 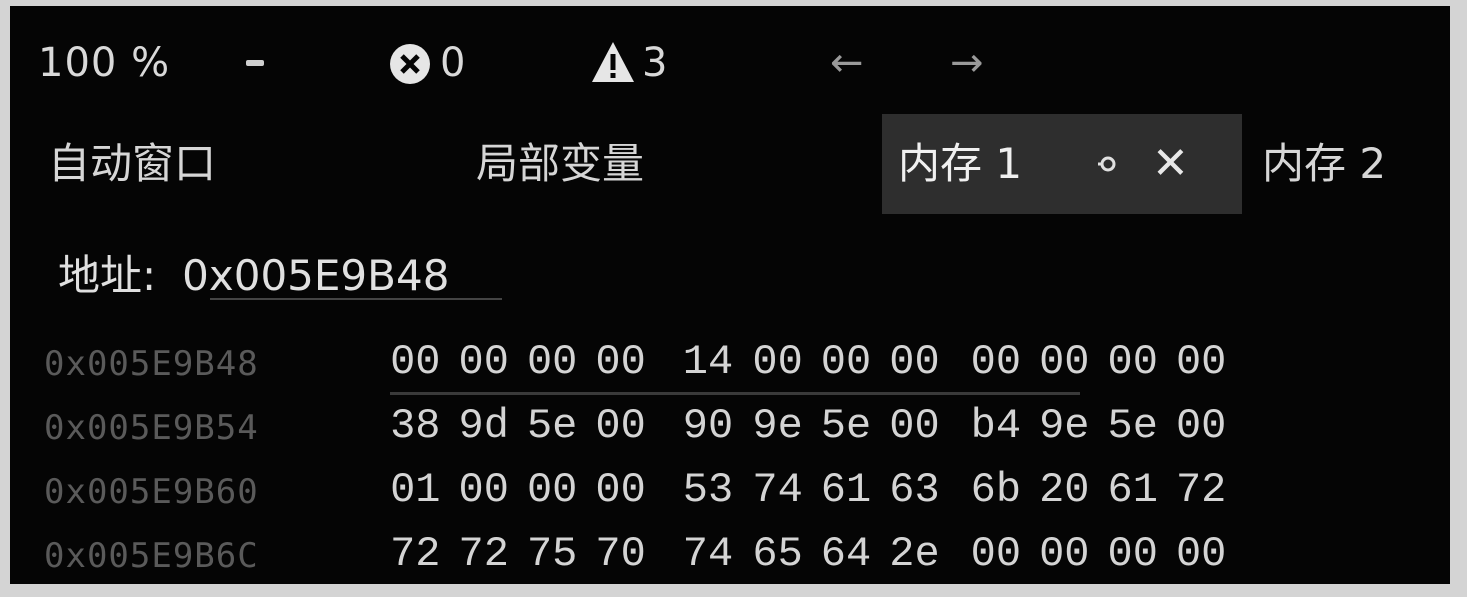 I want to click on memory-byte: 63, so click(x=914, y=490).